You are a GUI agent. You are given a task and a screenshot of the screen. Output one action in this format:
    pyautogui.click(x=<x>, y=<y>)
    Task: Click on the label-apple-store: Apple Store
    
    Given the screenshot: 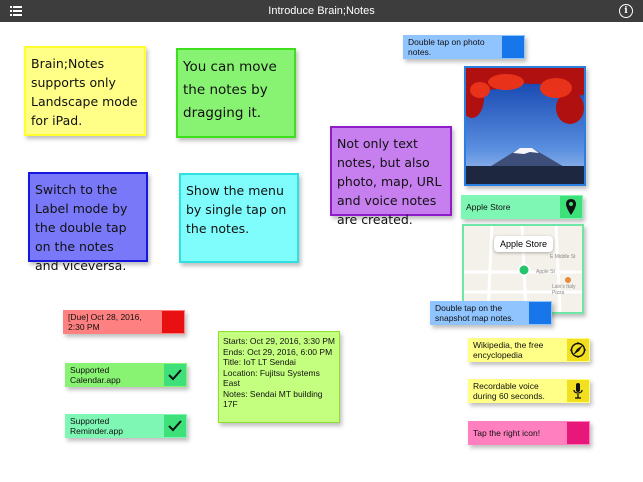 What is the action you would take?
    pyautogui.click(x=522, y=207)
    